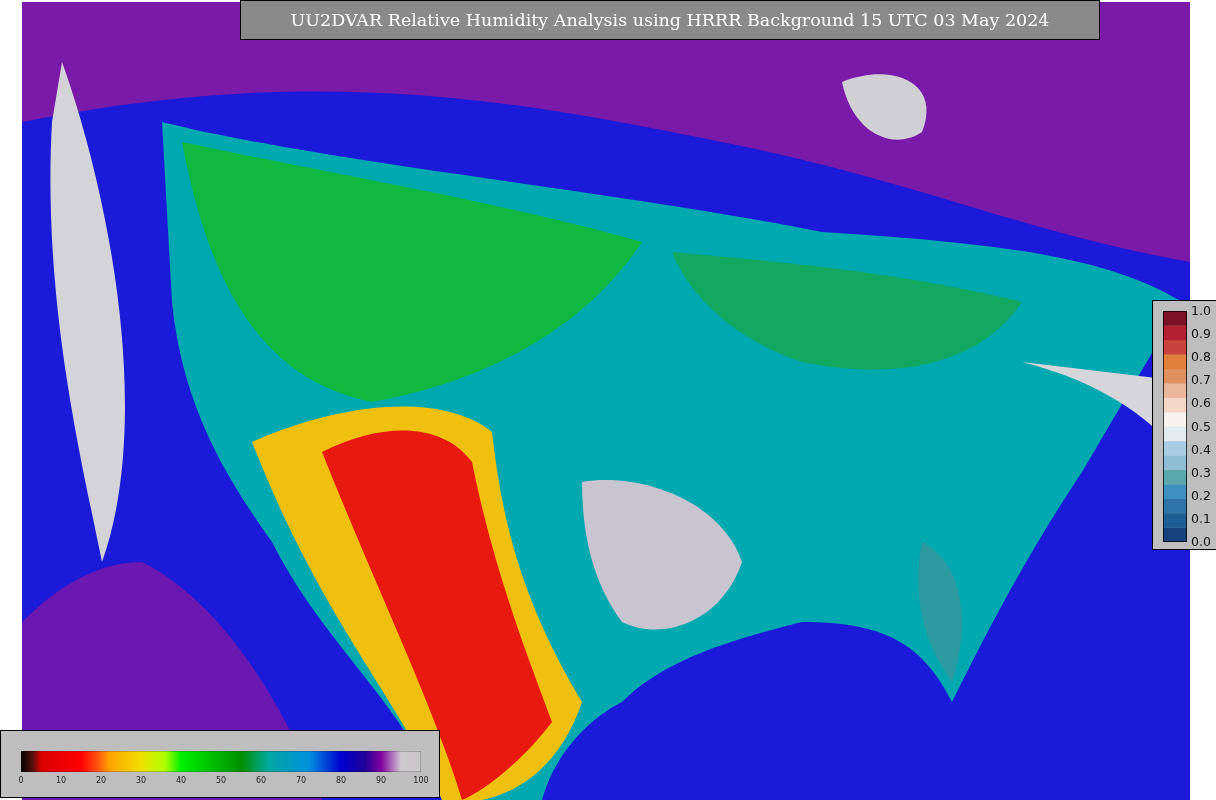 This screenshot has height=800, width=1216. What do you see at coordinates (301, 781) in the screenshot?
I see `tick-label: 70` at bounding box center [301, 781].